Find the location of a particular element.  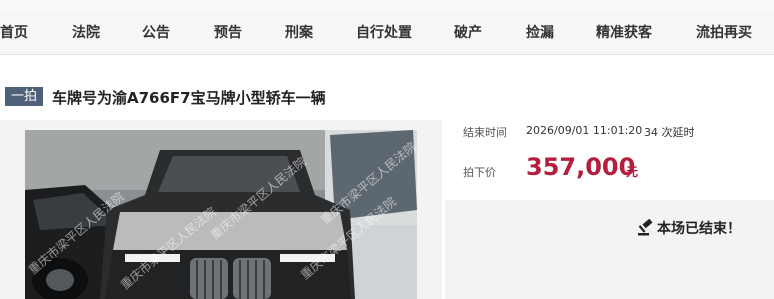

gavel-icon is located at coordinates (645, 227).